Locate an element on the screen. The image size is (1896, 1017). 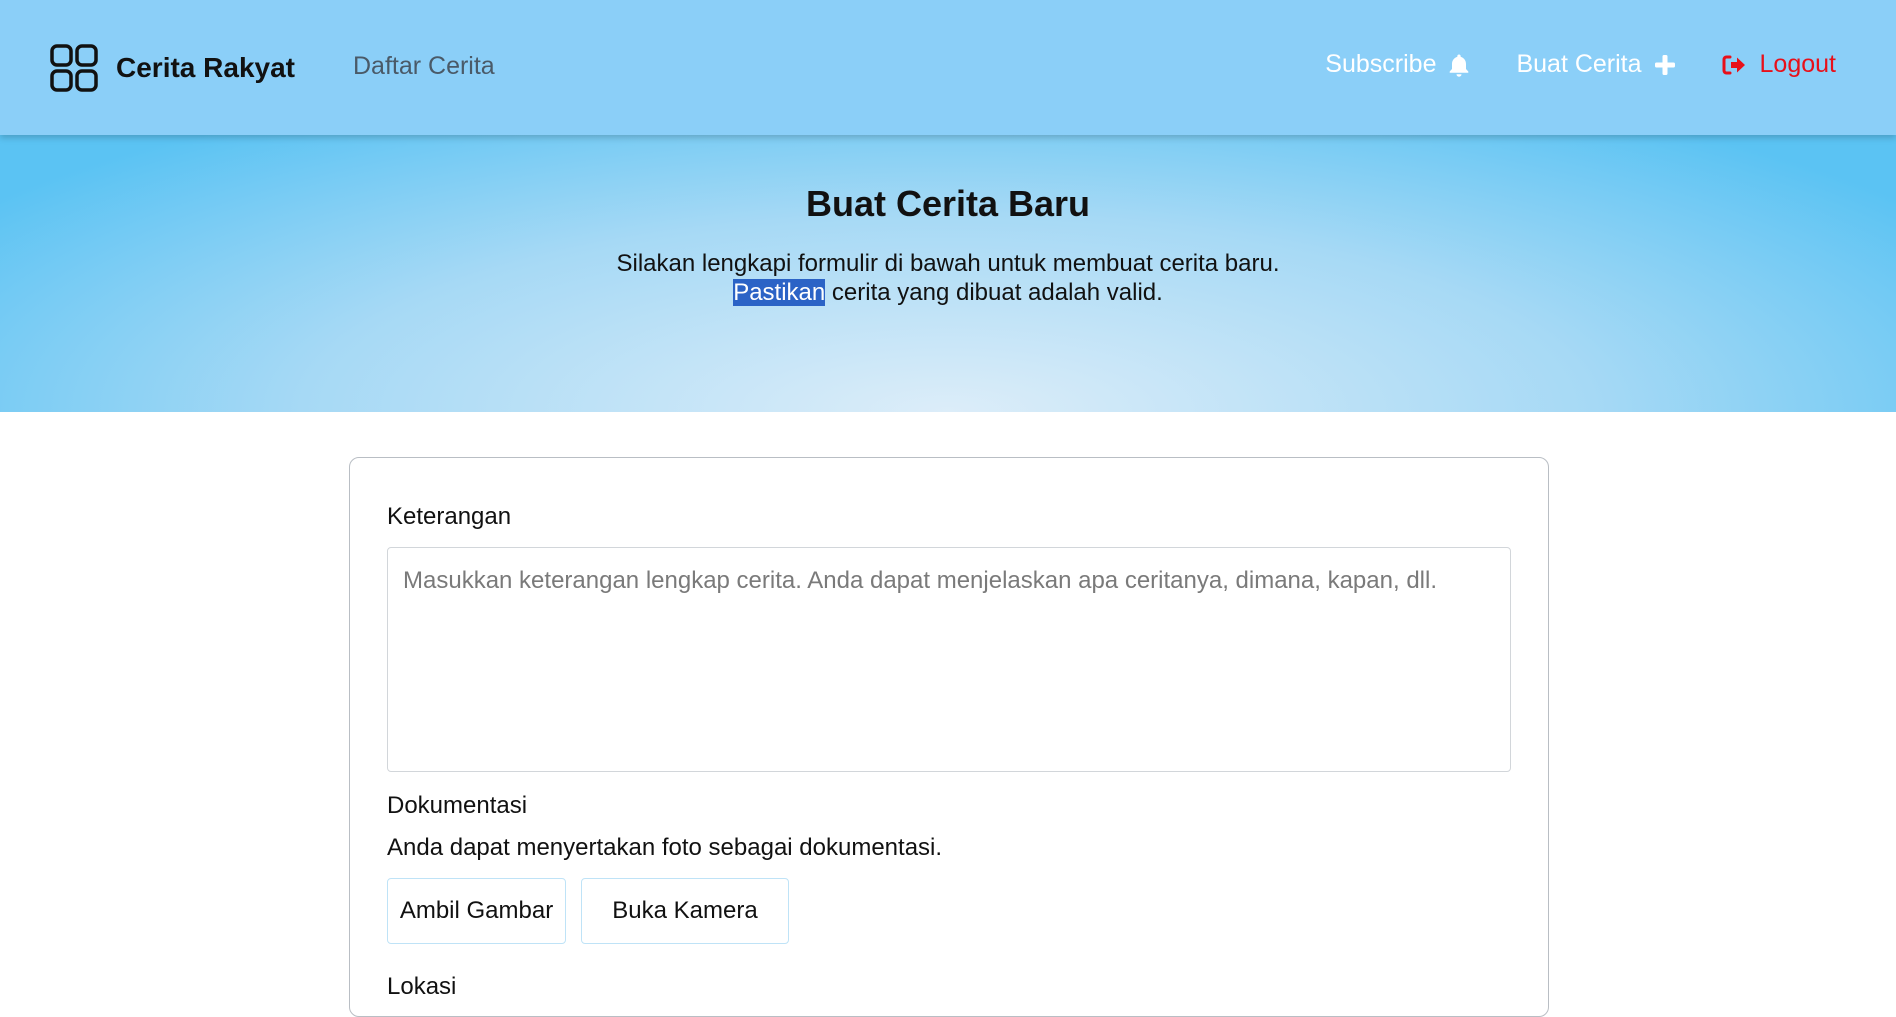
grid-icon is located at coordinates (74, 68).